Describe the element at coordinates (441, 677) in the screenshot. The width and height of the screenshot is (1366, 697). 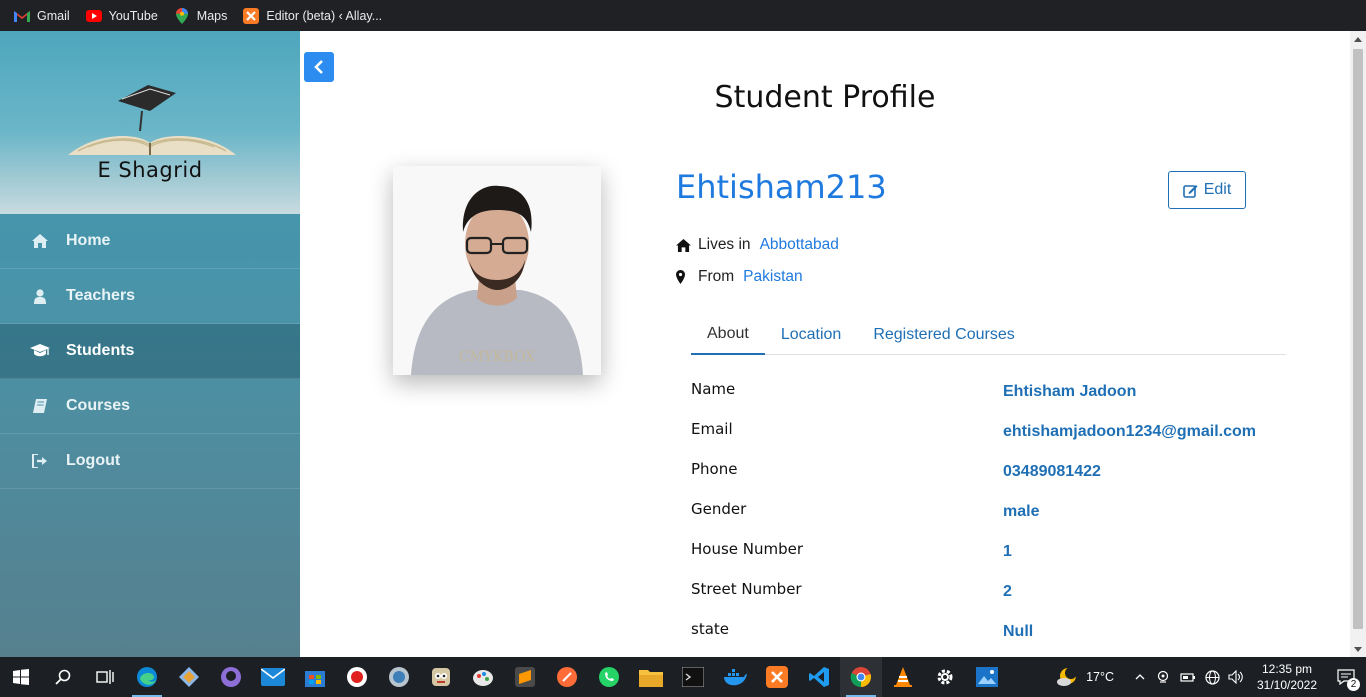
I see `poedit-icon` at that location.